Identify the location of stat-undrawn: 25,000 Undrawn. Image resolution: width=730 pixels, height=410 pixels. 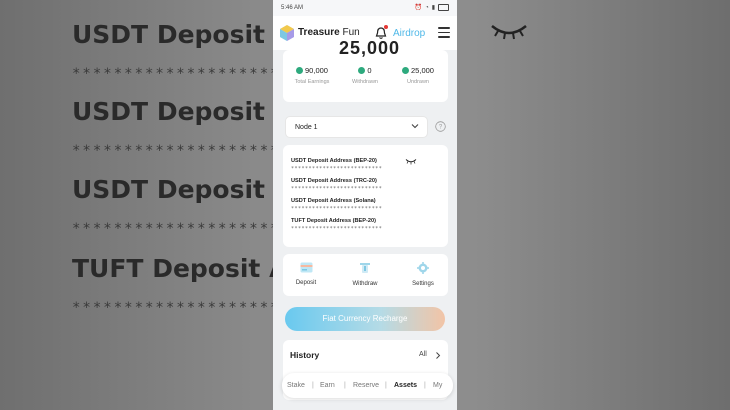
(418, 75).